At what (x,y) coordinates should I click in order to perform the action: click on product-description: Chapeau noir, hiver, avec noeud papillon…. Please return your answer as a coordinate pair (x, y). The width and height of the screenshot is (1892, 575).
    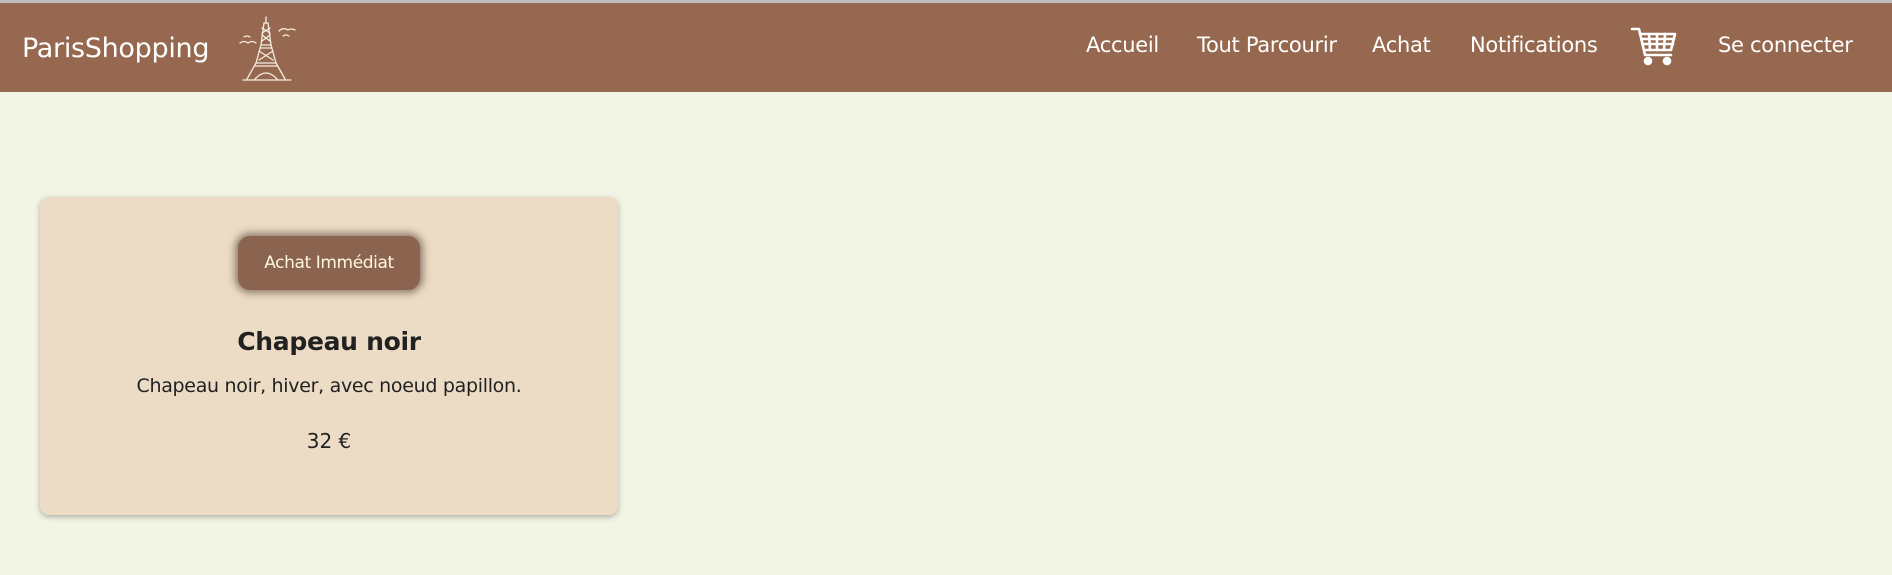
    Looking at the image, I should click on (329, 386).